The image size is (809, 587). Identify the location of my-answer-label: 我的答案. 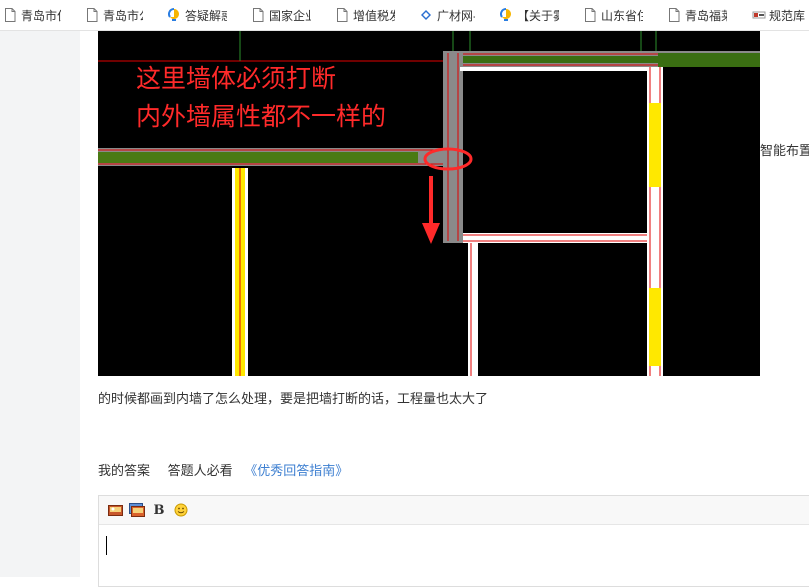
(124, 470).